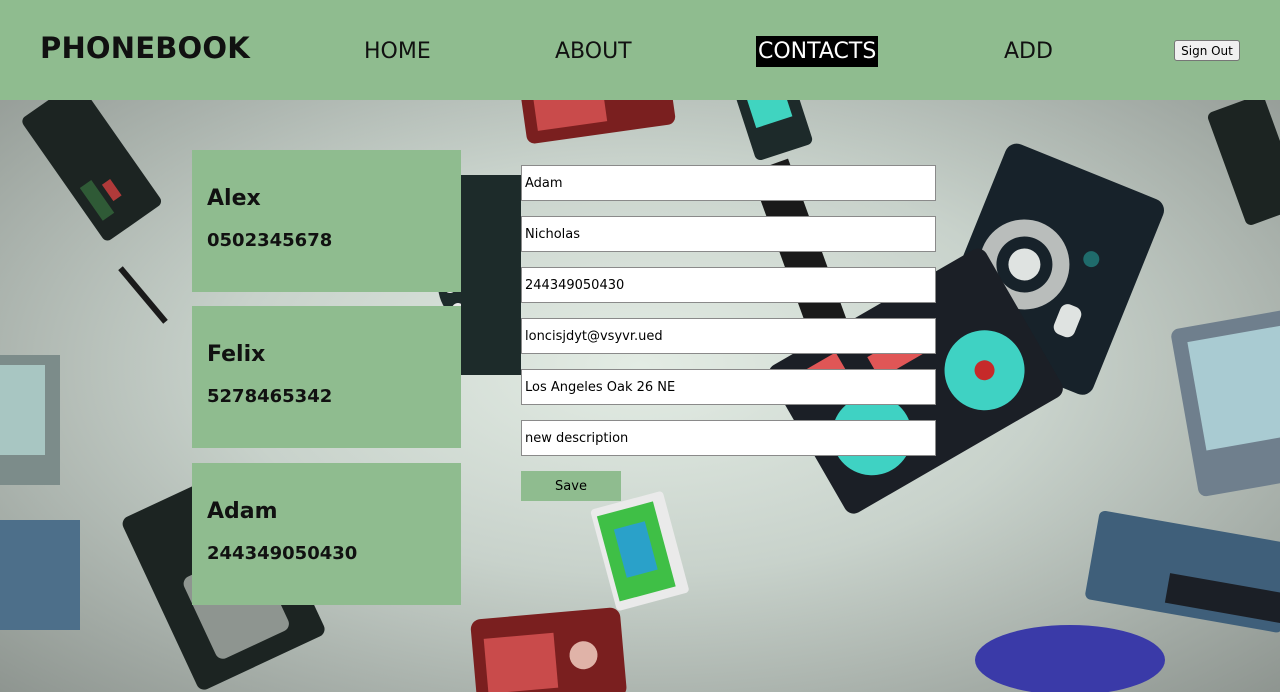  Describe the element at coordinates (571, 486) in the screenshot. I see `save-button: Save` at that location.